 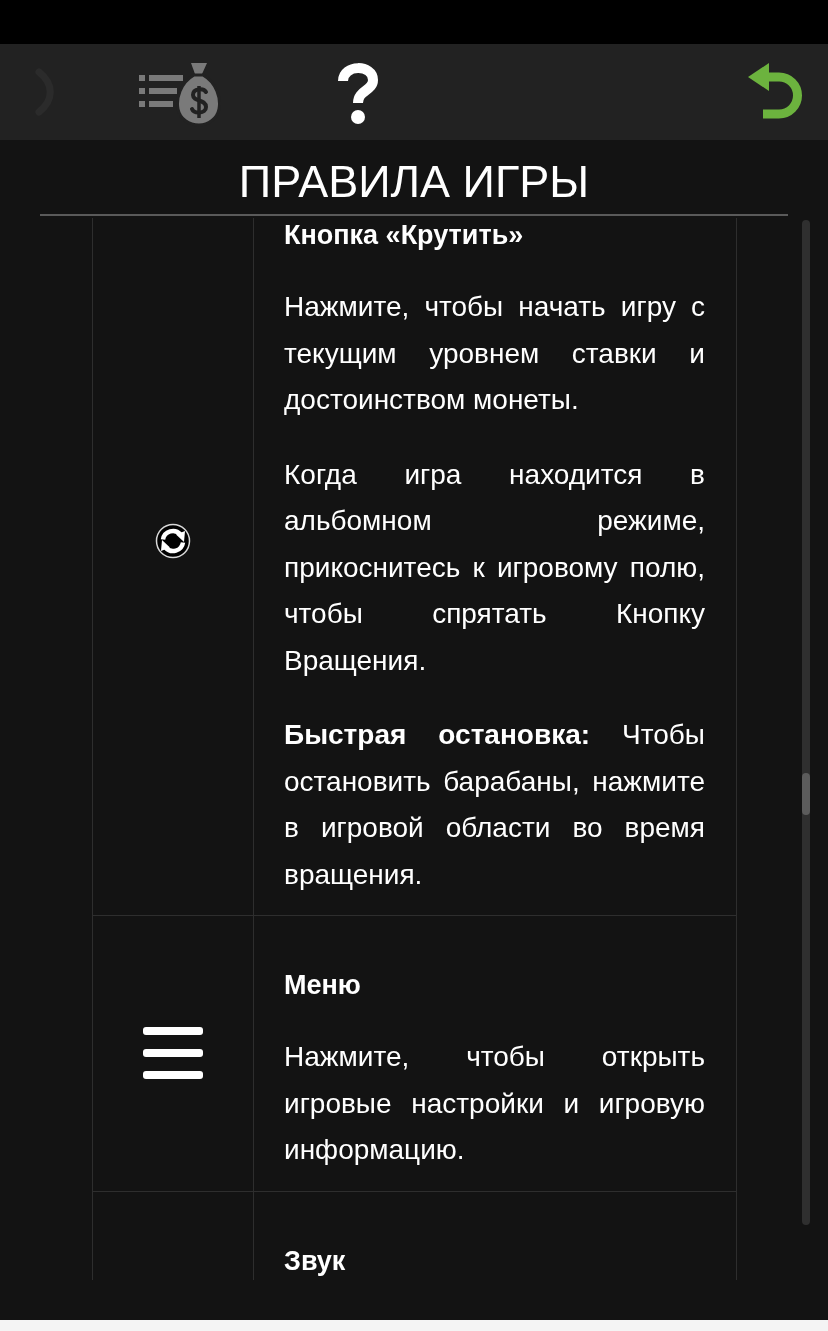 I want to click on page-title: ПРАВИЛА ИГРЫ, so click(x=414, y=182).